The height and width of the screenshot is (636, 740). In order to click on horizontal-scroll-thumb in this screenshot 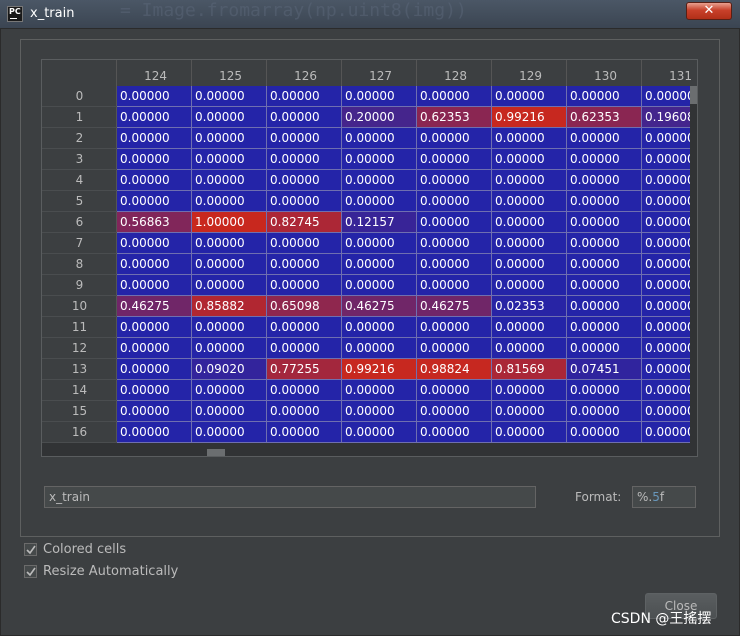, I will do `click(216, 452)`.